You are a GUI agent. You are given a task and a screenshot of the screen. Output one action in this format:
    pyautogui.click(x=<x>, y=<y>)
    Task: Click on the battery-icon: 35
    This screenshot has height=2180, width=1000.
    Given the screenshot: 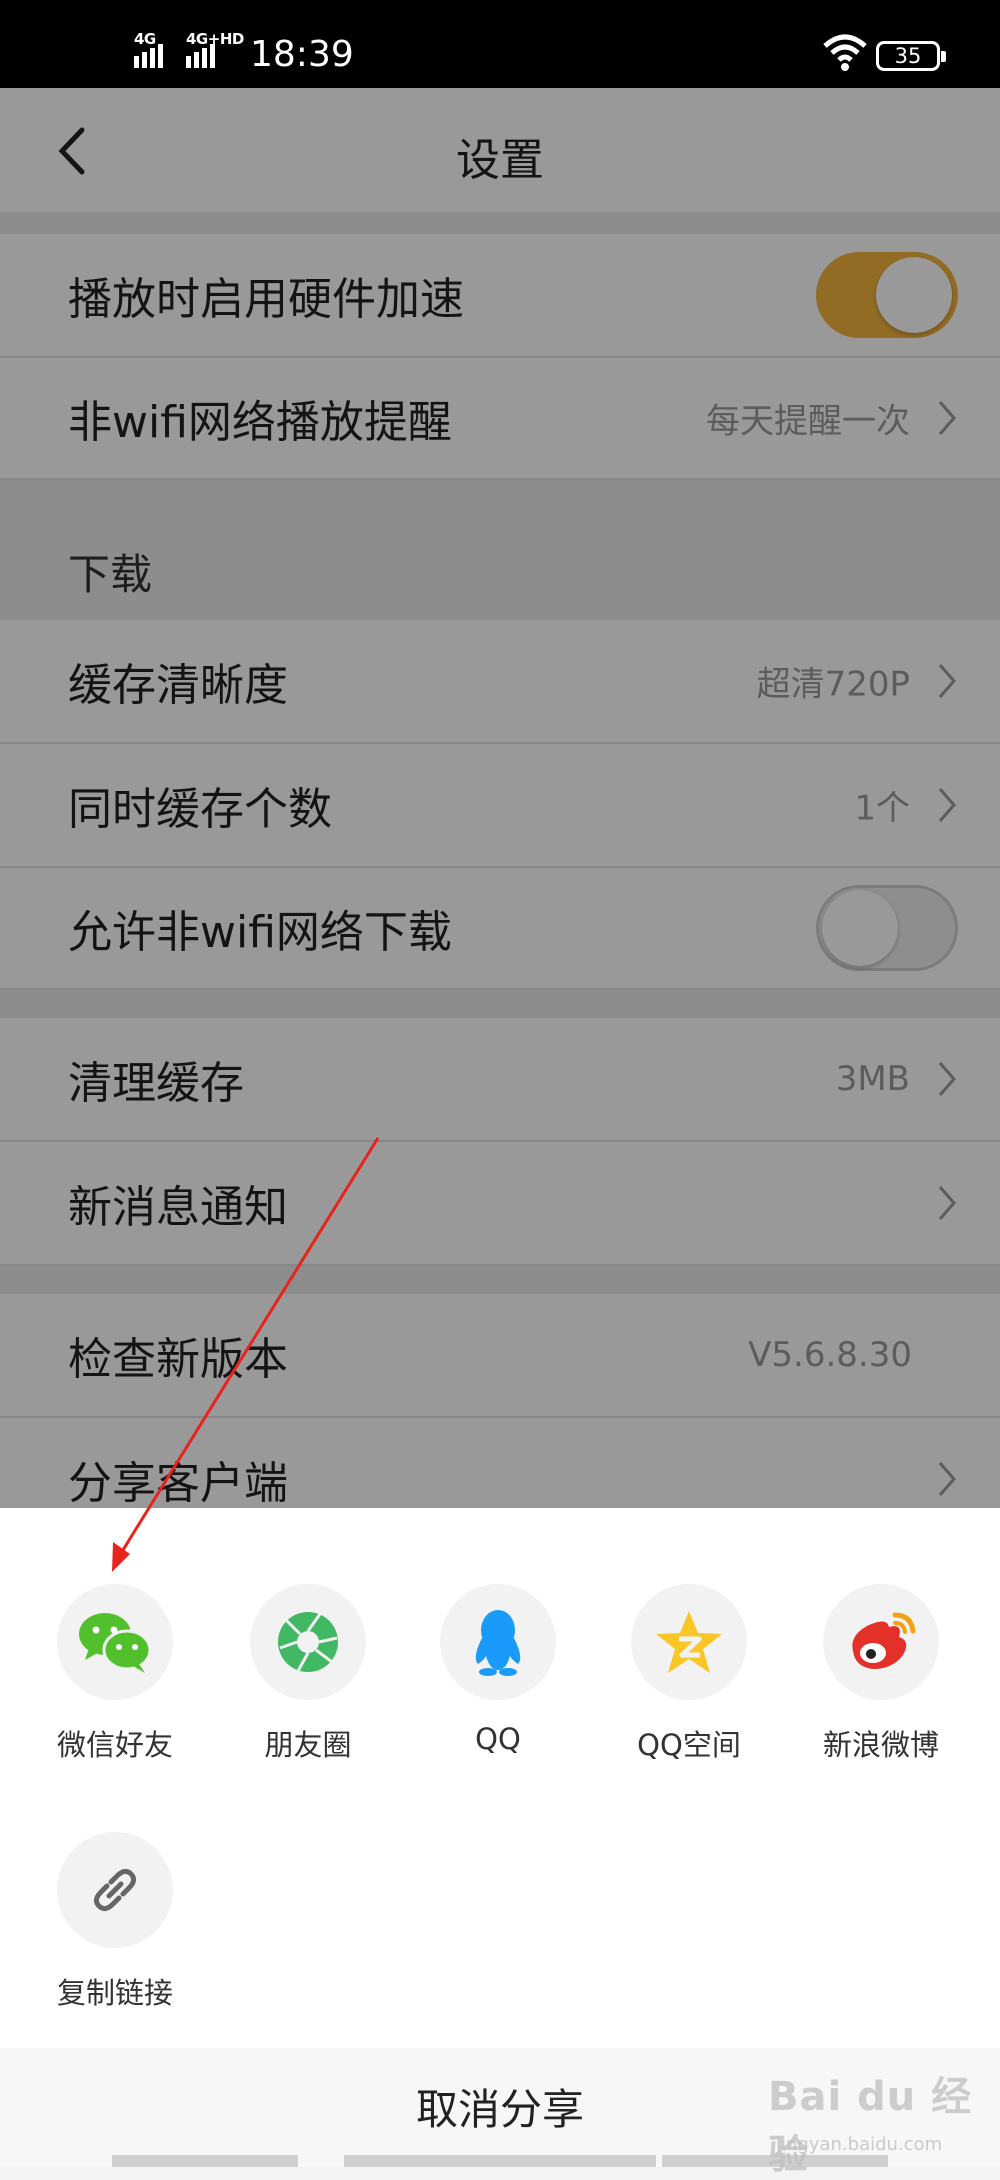 What is the action you would take?
    pyautogui.click(x=911, y=56)
    